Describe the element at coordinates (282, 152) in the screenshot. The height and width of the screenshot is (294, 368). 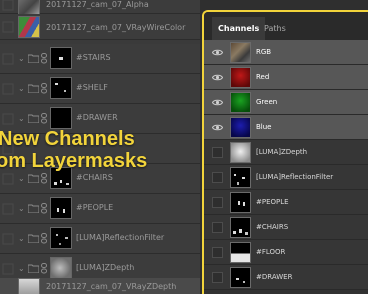
I see `channel-name: [LUMA]ZDepth` at that location.